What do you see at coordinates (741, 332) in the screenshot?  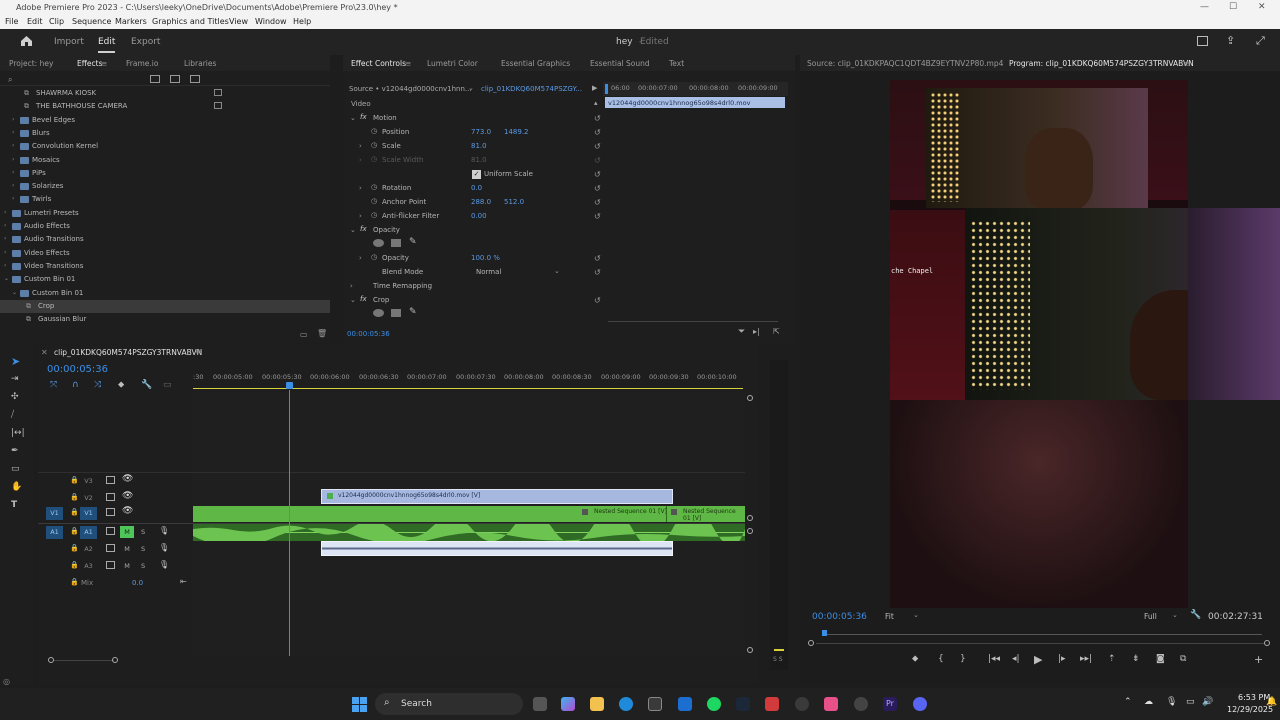 I see `filter-icon: ⏷` at bounding box center [741, 332].